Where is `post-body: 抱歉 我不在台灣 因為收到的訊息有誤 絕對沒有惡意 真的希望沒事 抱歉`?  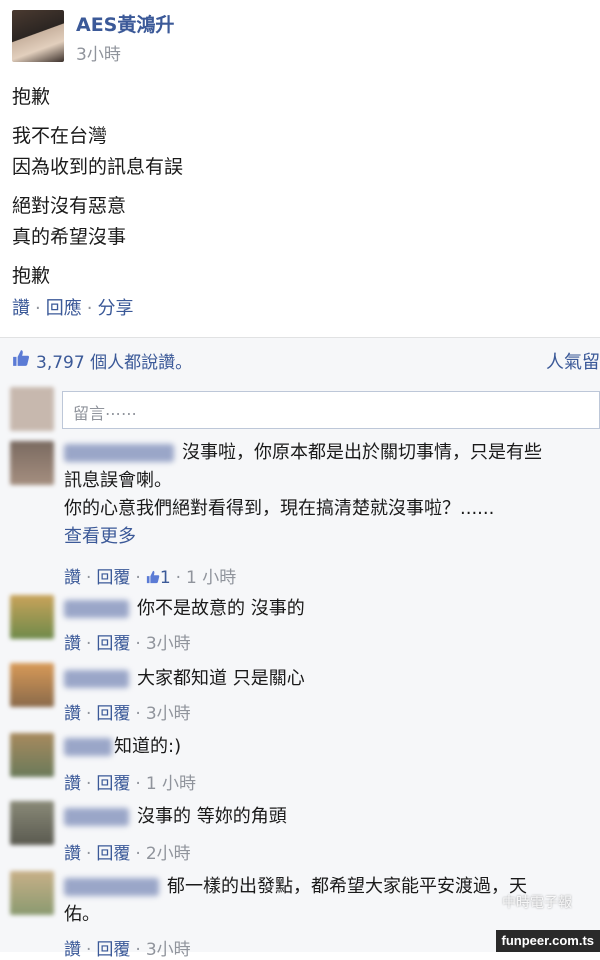
post-body: 抱歉 我不在台灣 因為收到的訊息有誤 絕對沒有惡意 真的希望沒事 抱歉 is located at coordinates (97, 187).